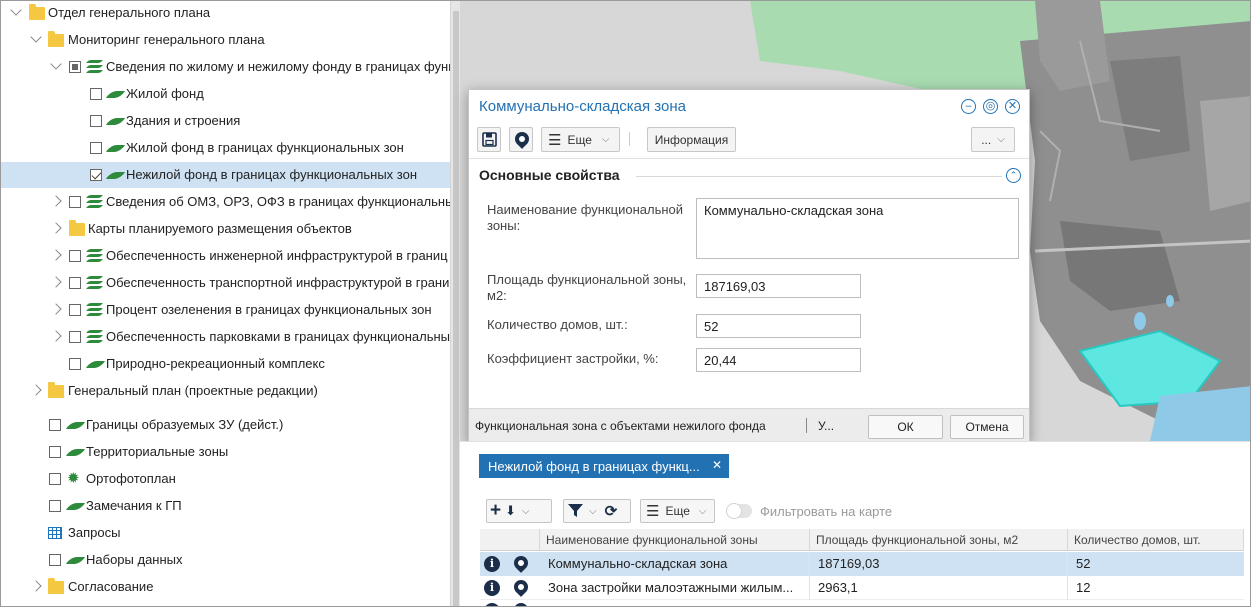 The image size is (1251, 607). I want to click on filter-on-map-toggle, so click(739, 511).